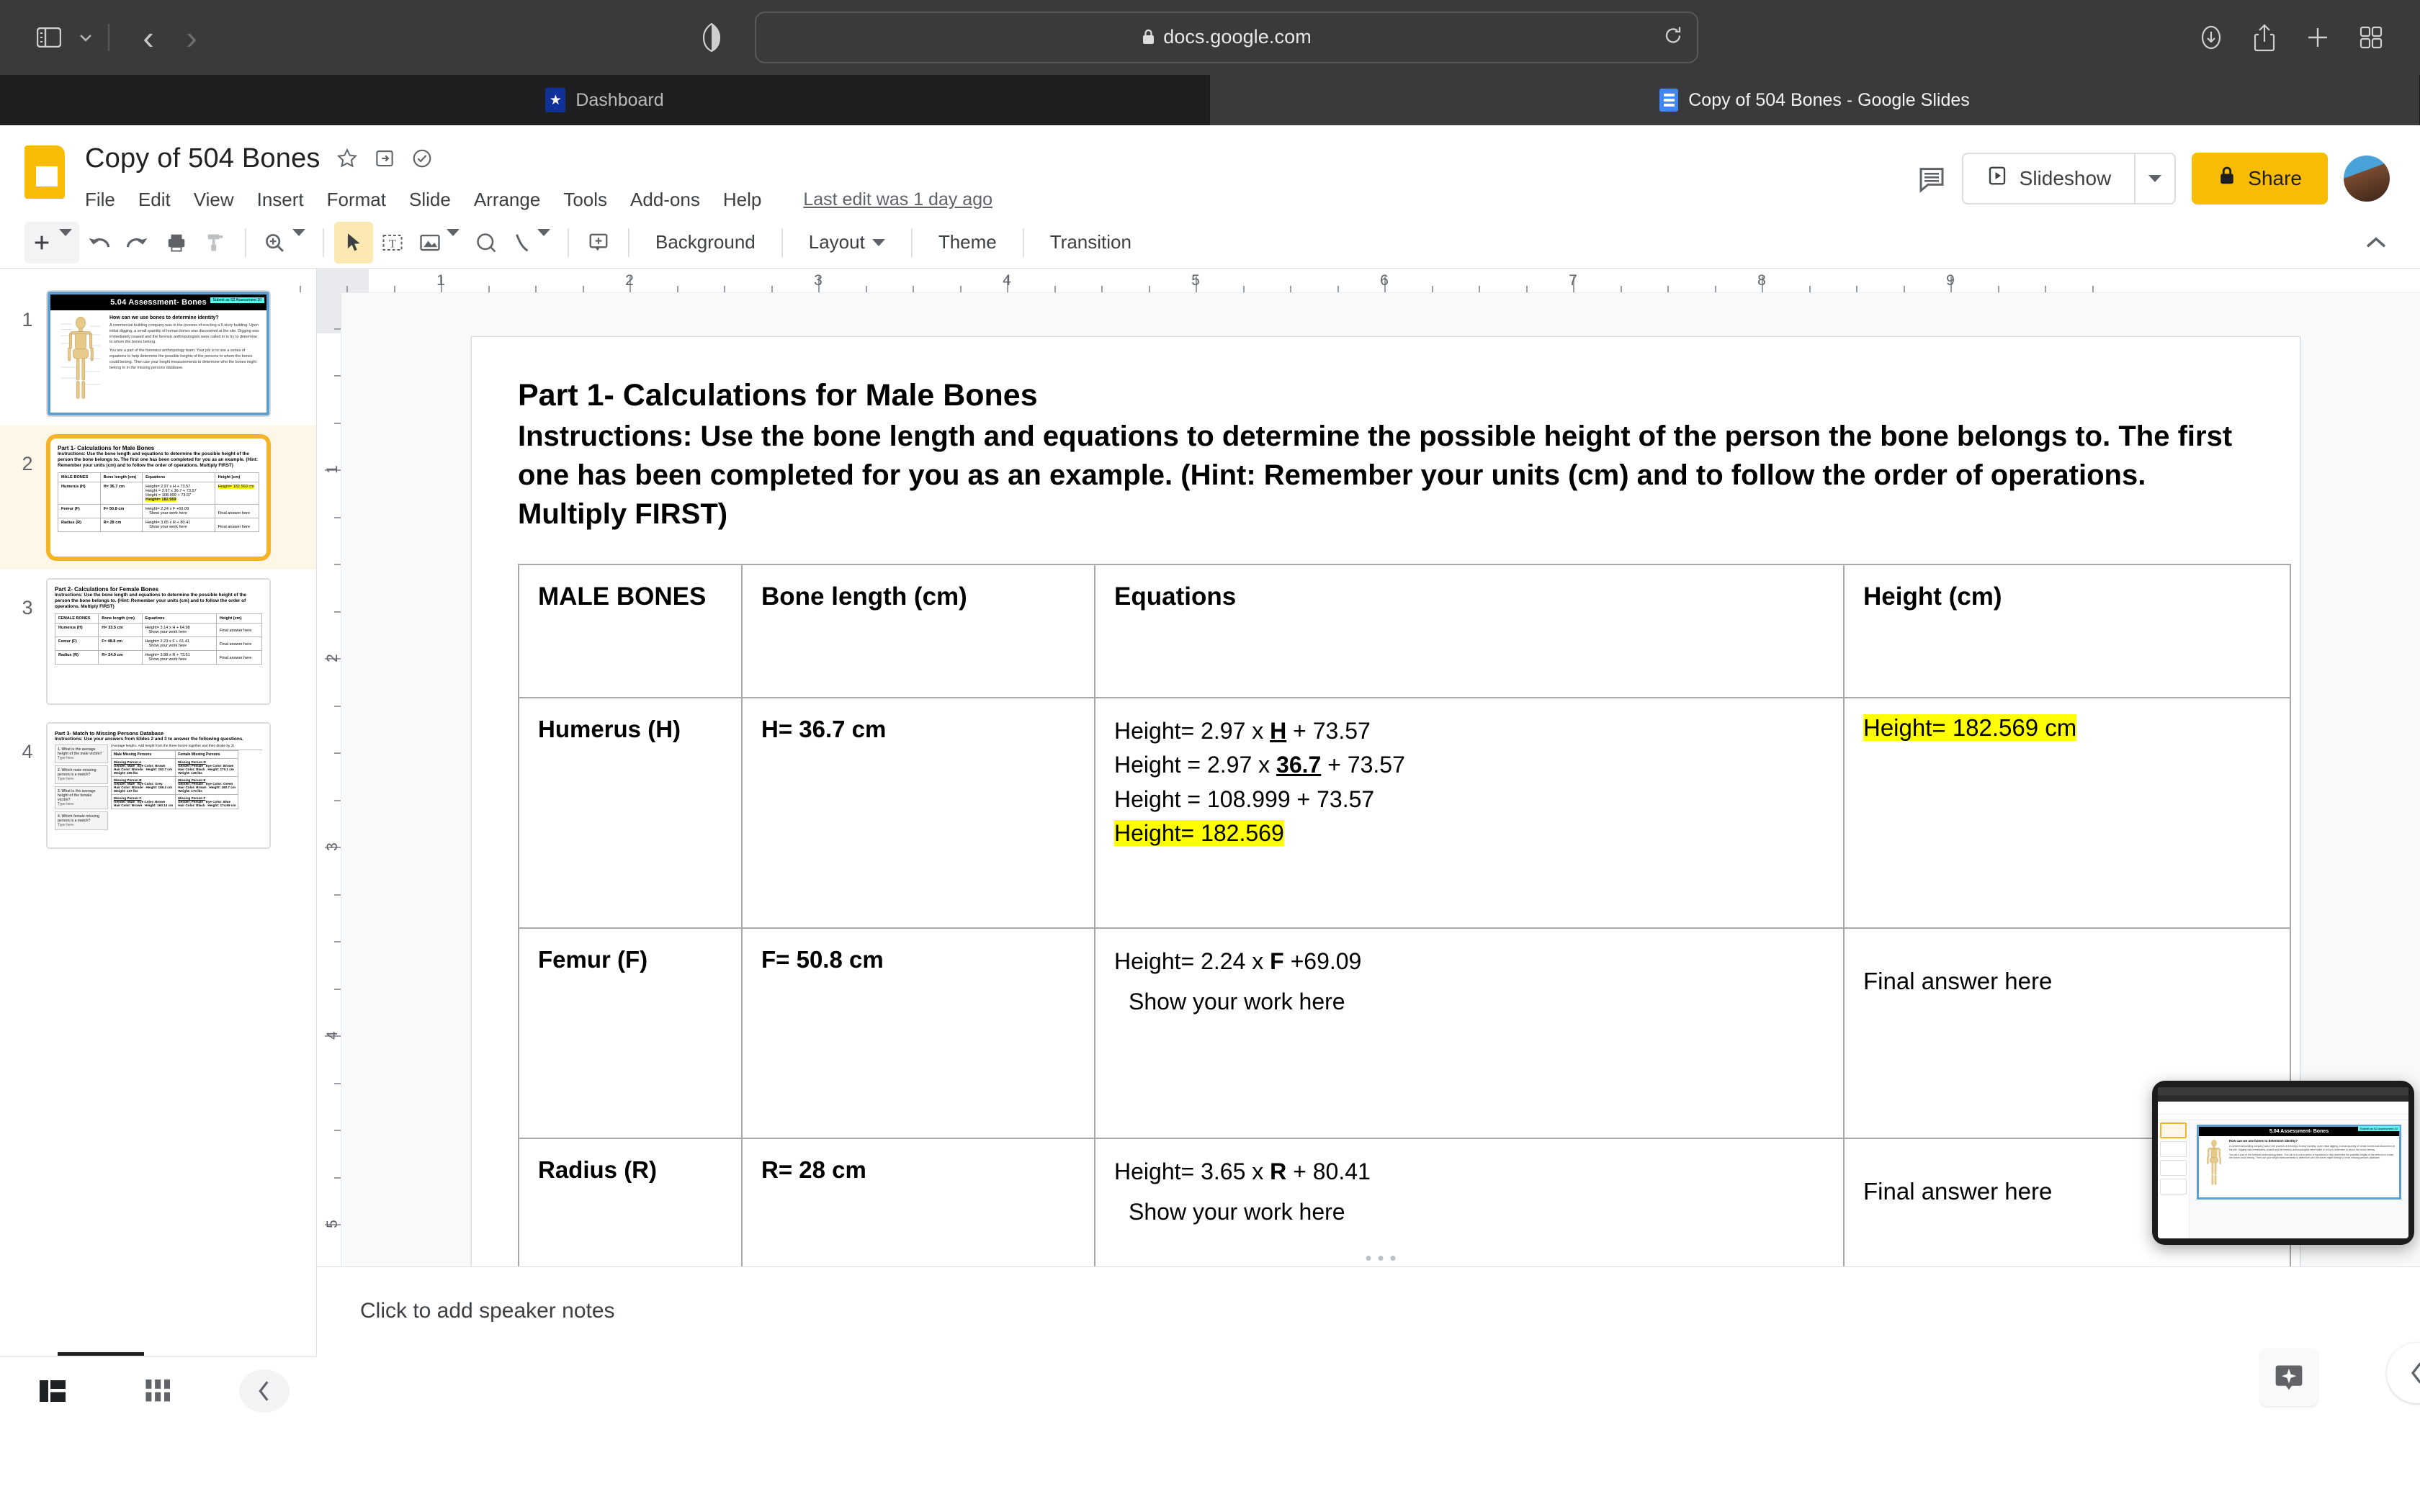  I want to click on speaker-notes-panel: Click to add speaker notes, so click(1368, 1345).